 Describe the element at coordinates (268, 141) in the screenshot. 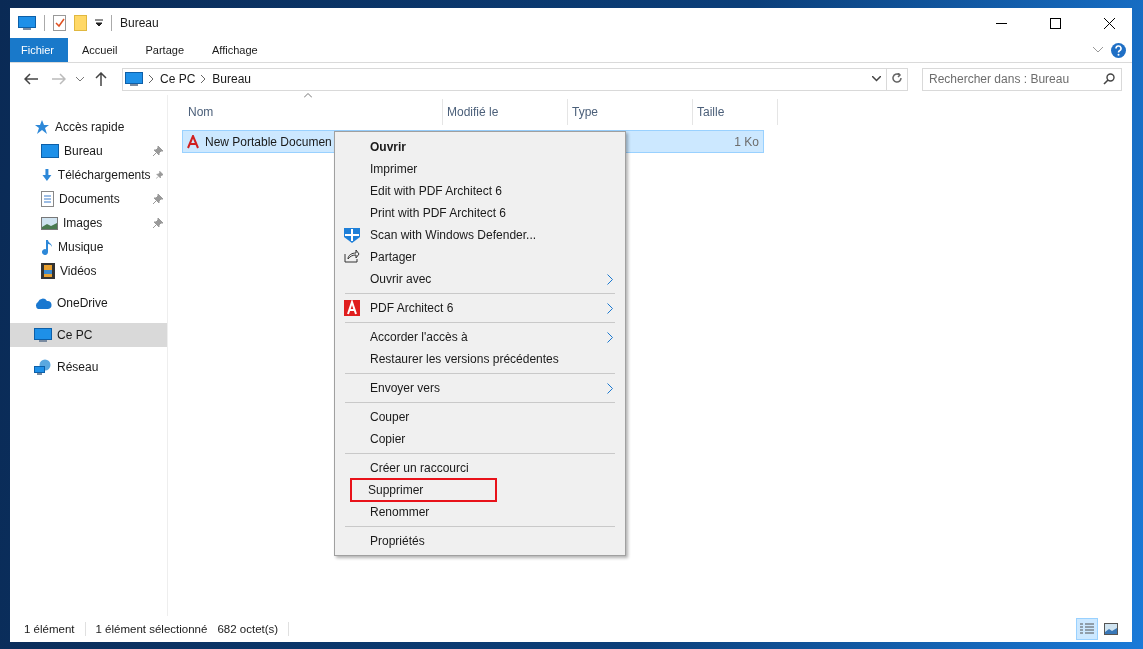

I see `file-name: New Portable Documen` at that location.